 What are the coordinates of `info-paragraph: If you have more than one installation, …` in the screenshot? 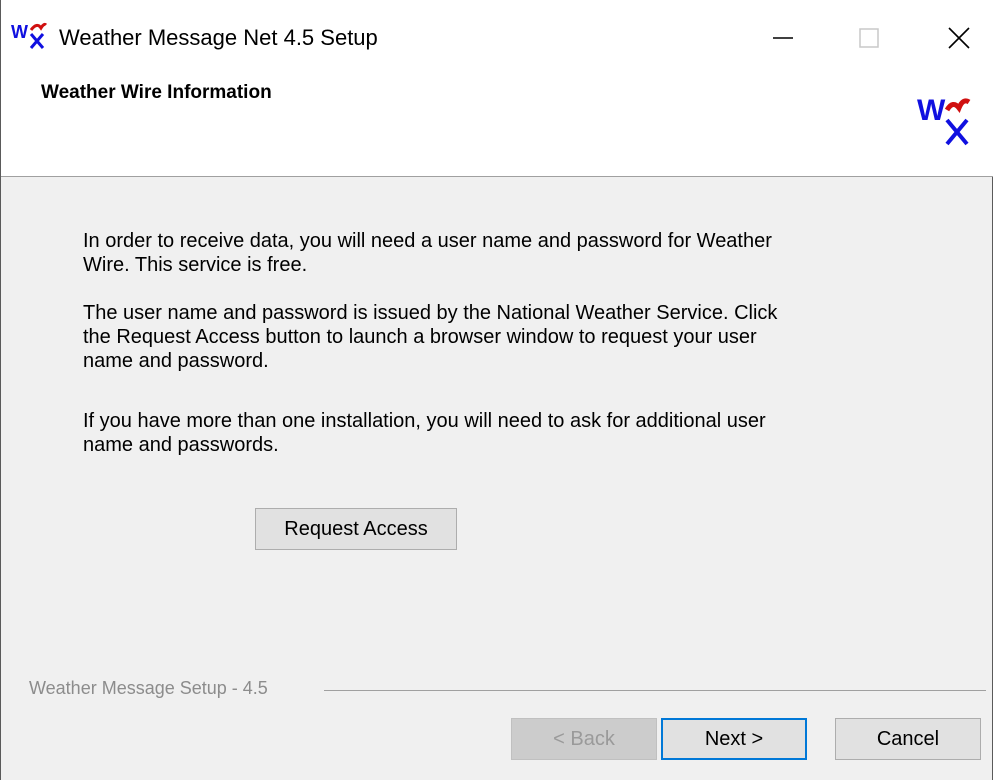 It's located at (424, 433).